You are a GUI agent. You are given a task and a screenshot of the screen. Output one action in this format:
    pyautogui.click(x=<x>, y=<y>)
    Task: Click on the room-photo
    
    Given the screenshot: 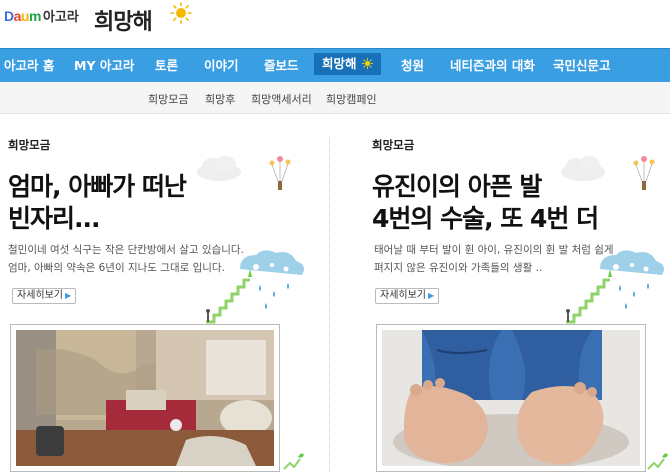 What is the action you would take?
    pyautogui.click(x=145, y=398)
    